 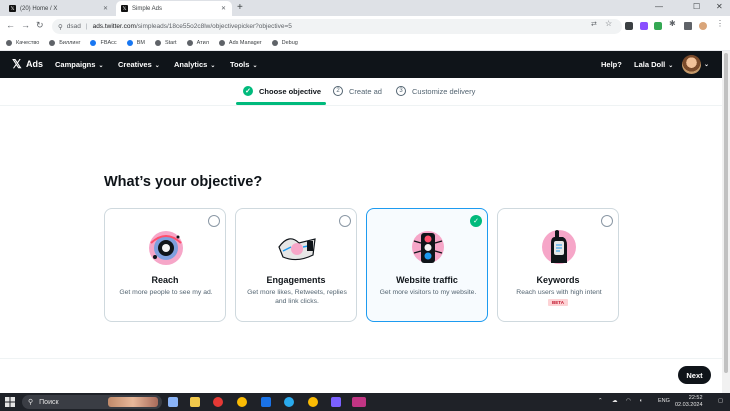 I want to click on bookmark-item: Ads Manager, so click(x=240, y=43).